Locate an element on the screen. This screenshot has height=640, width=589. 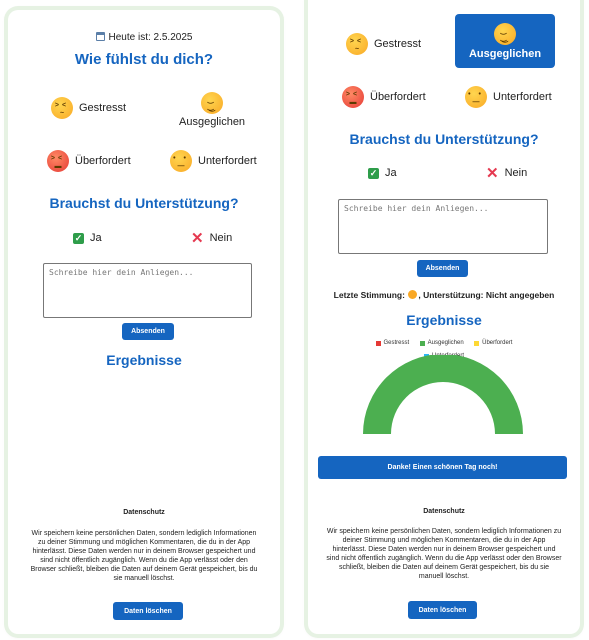
legend-label: Überfordert is located at coordinates (497, 343).